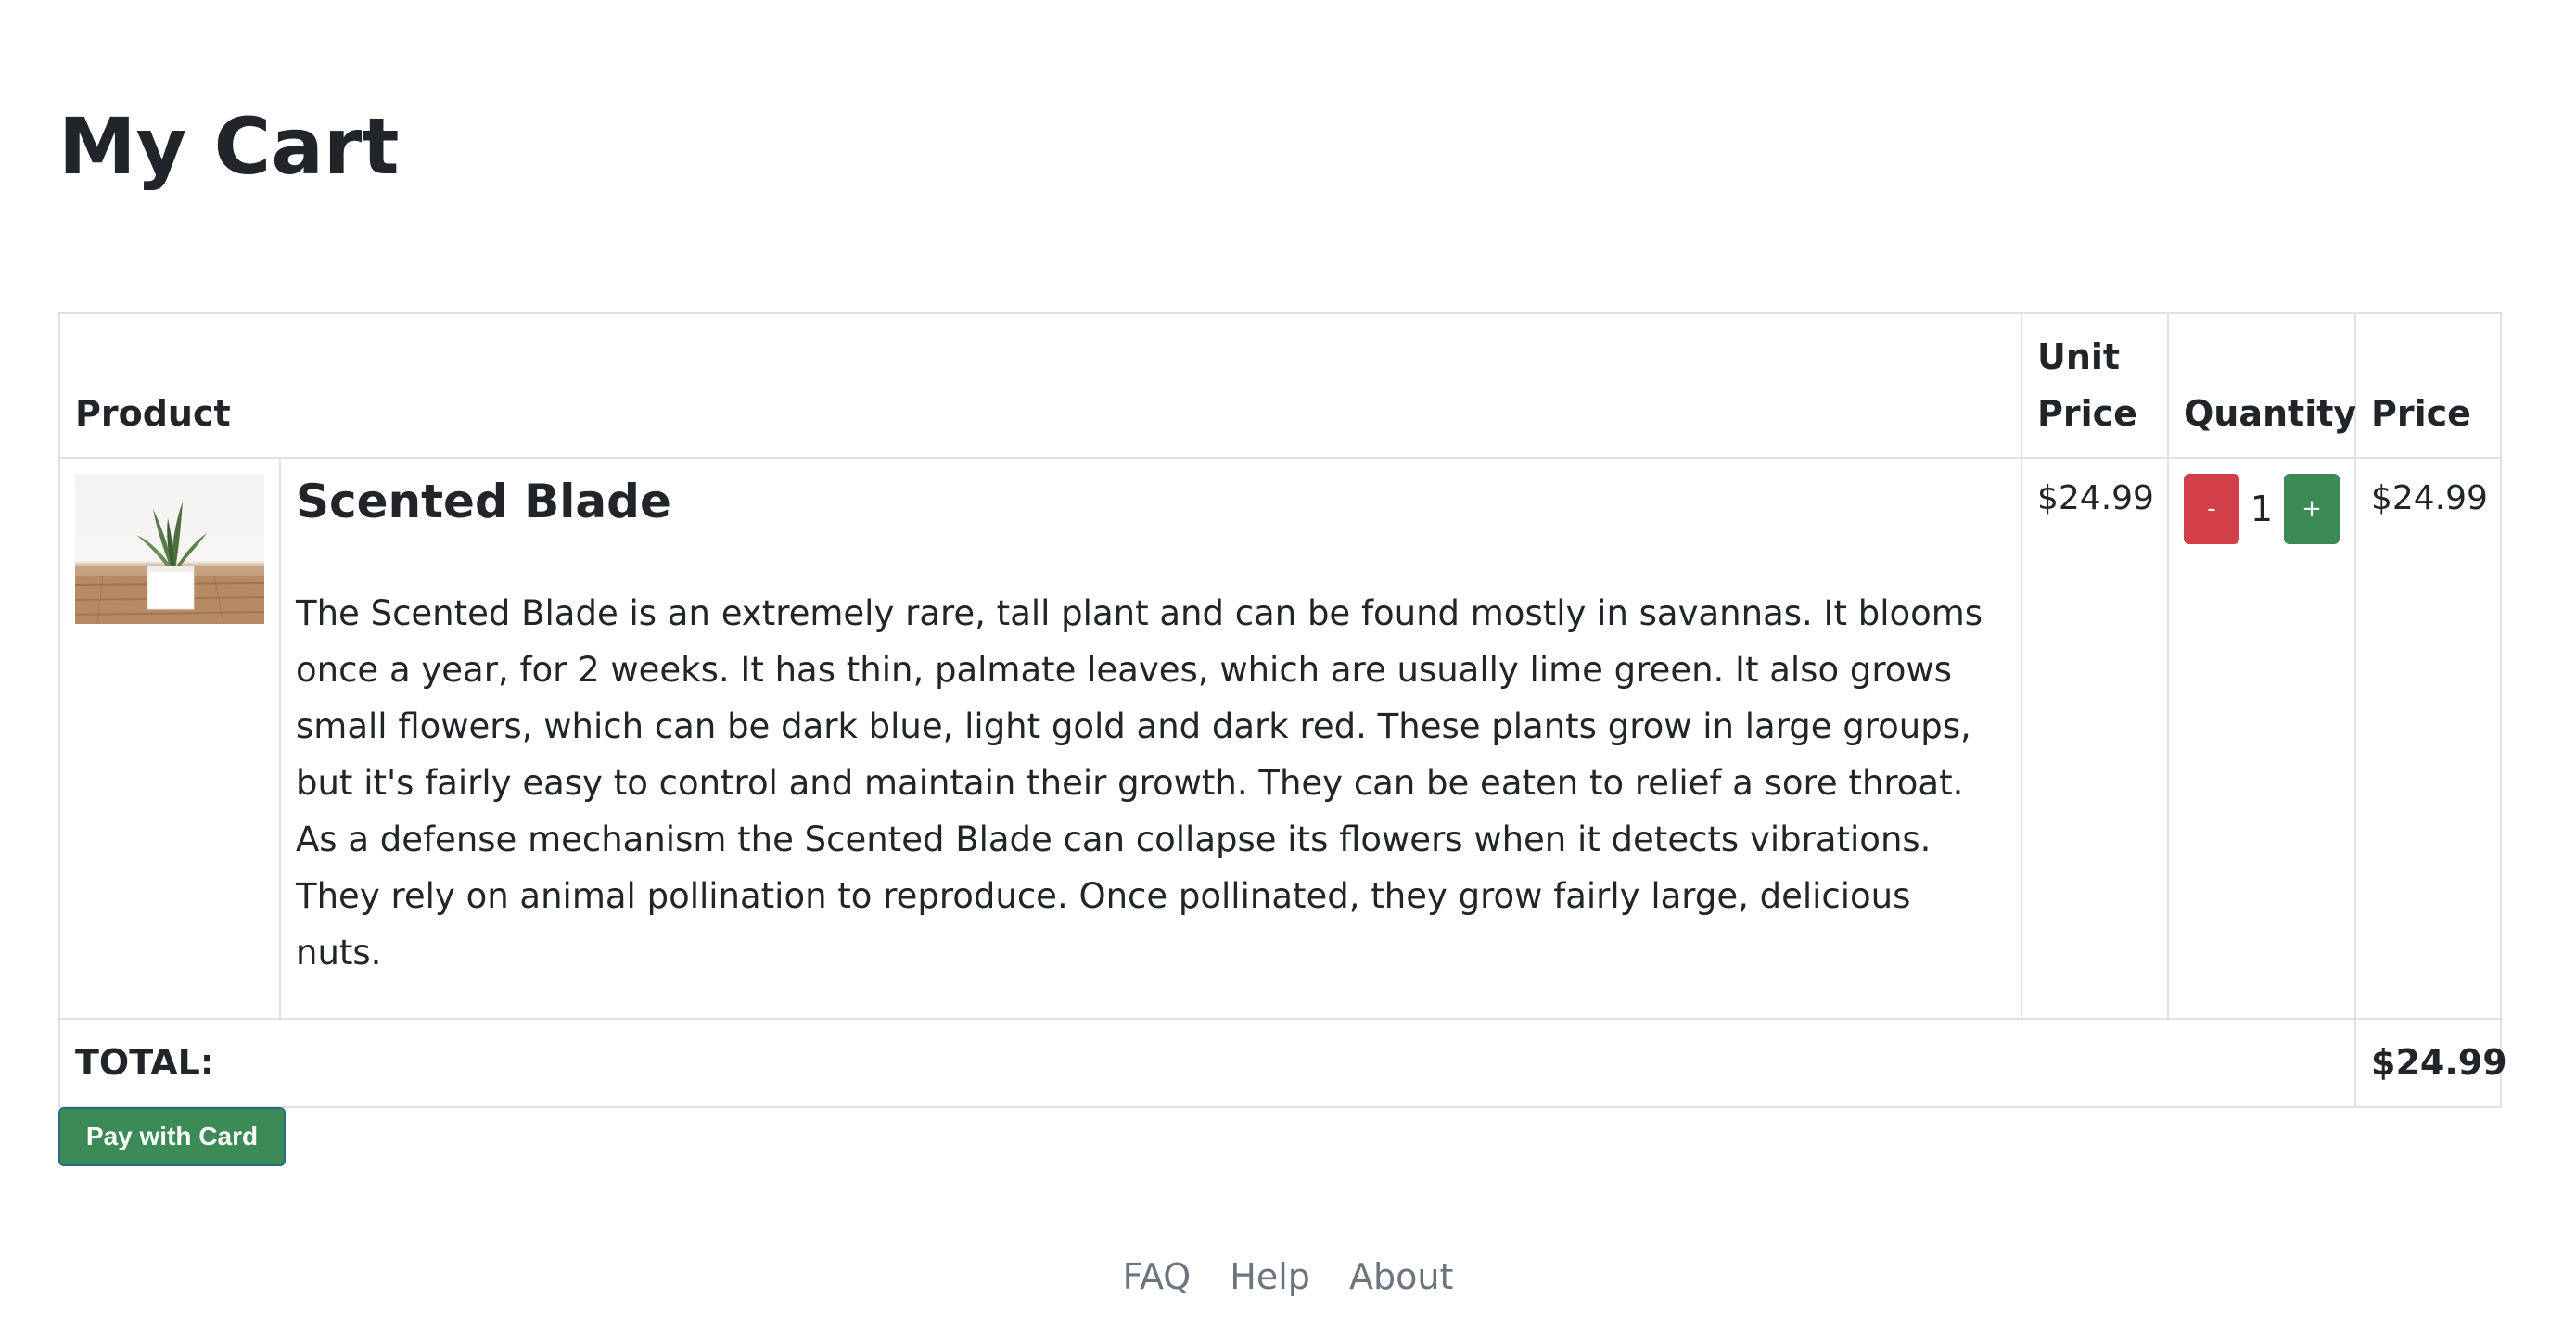 This screenshot has height=1322, width=2576. I want to click on total-value: $24.99, so click(2431, 1063).